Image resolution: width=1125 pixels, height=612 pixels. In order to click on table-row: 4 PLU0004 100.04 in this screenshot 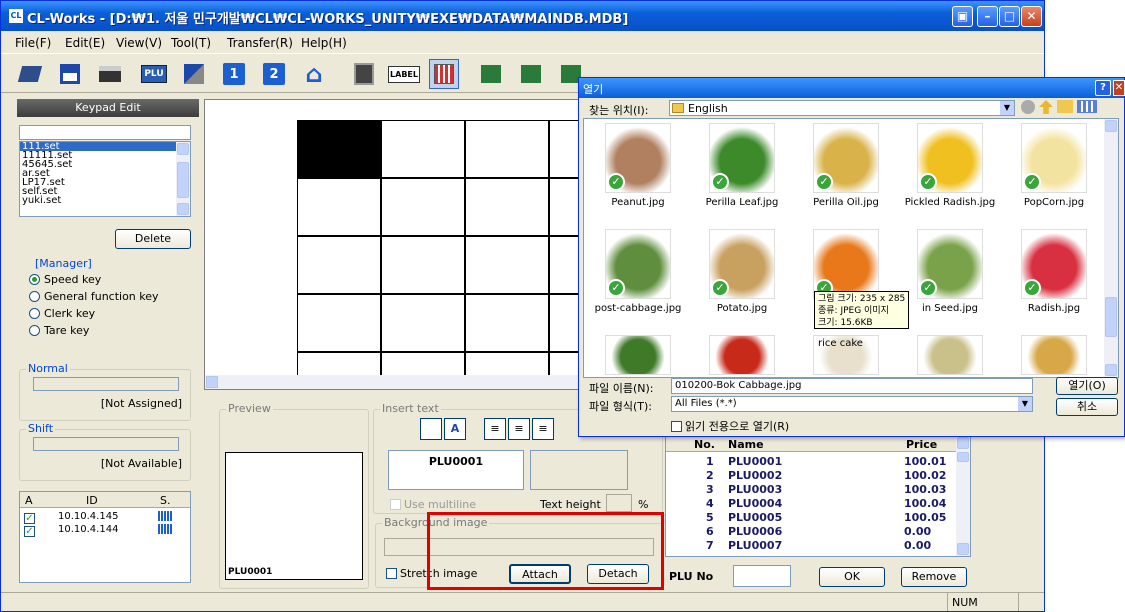, I will do `click(811, 503)`.